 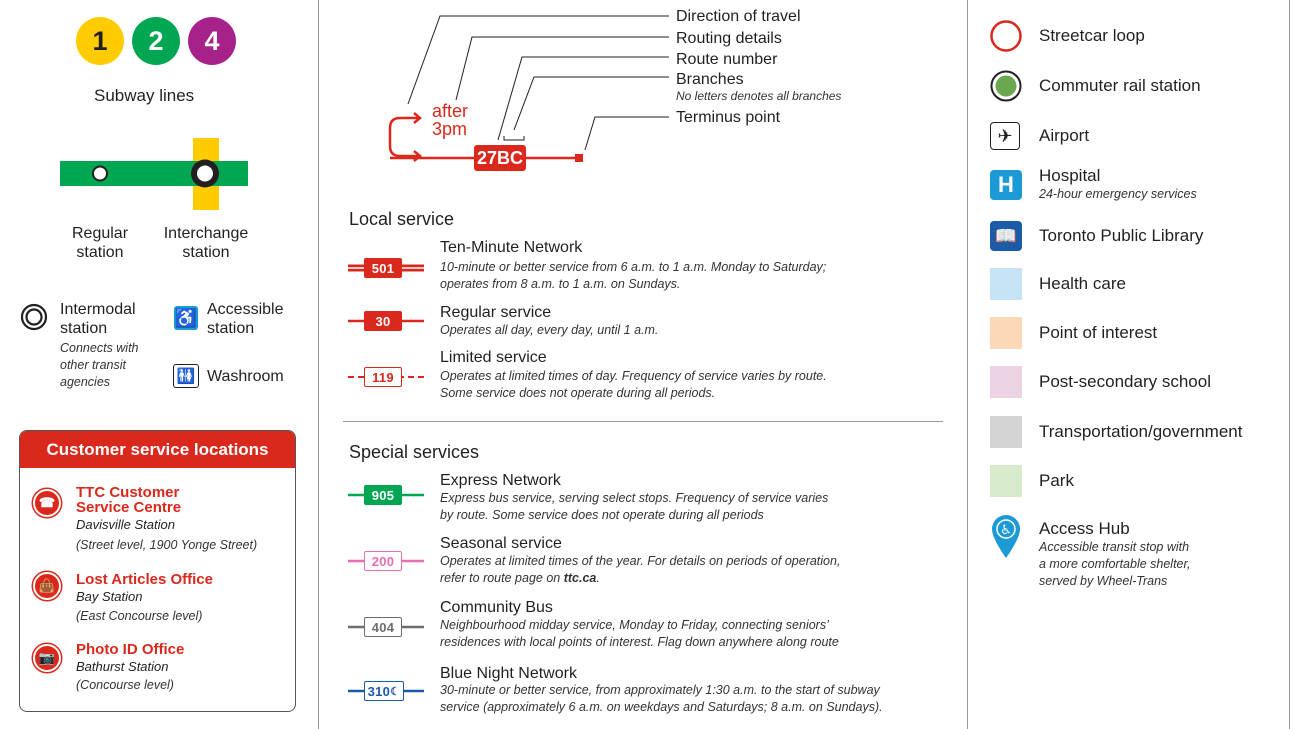 What do you see at coordinates (402, 219) in the screenshot?
I see `local-service-heading: Local service` at bounding box center [402, 219].